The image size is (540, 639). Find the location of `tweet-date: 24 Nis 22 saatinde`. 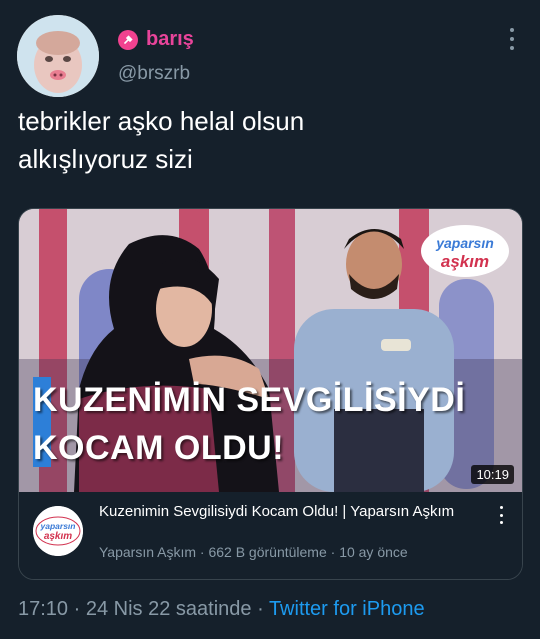

tweet-date: 24 Nis 22 saatinde is located at coordinates (169, 609).